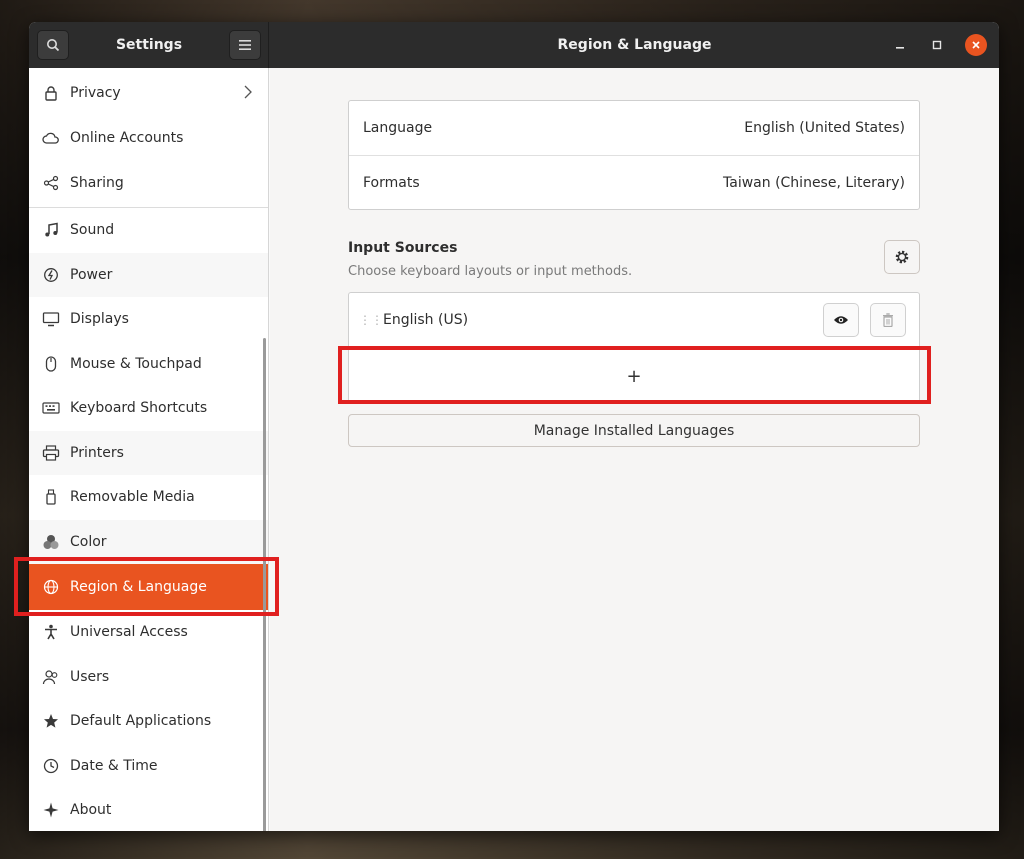  I want to click on star-icon, so click(51, 721).